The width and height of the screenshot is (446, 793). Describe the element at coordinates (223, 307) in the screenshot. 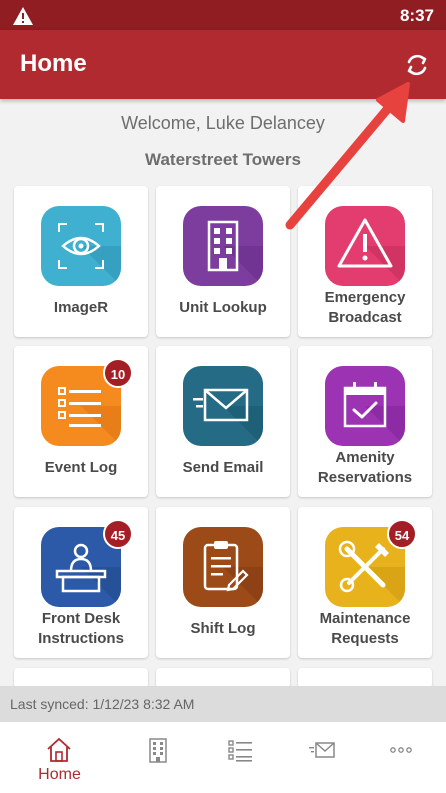

I see `tile-label: Unit Lookup` at that location.